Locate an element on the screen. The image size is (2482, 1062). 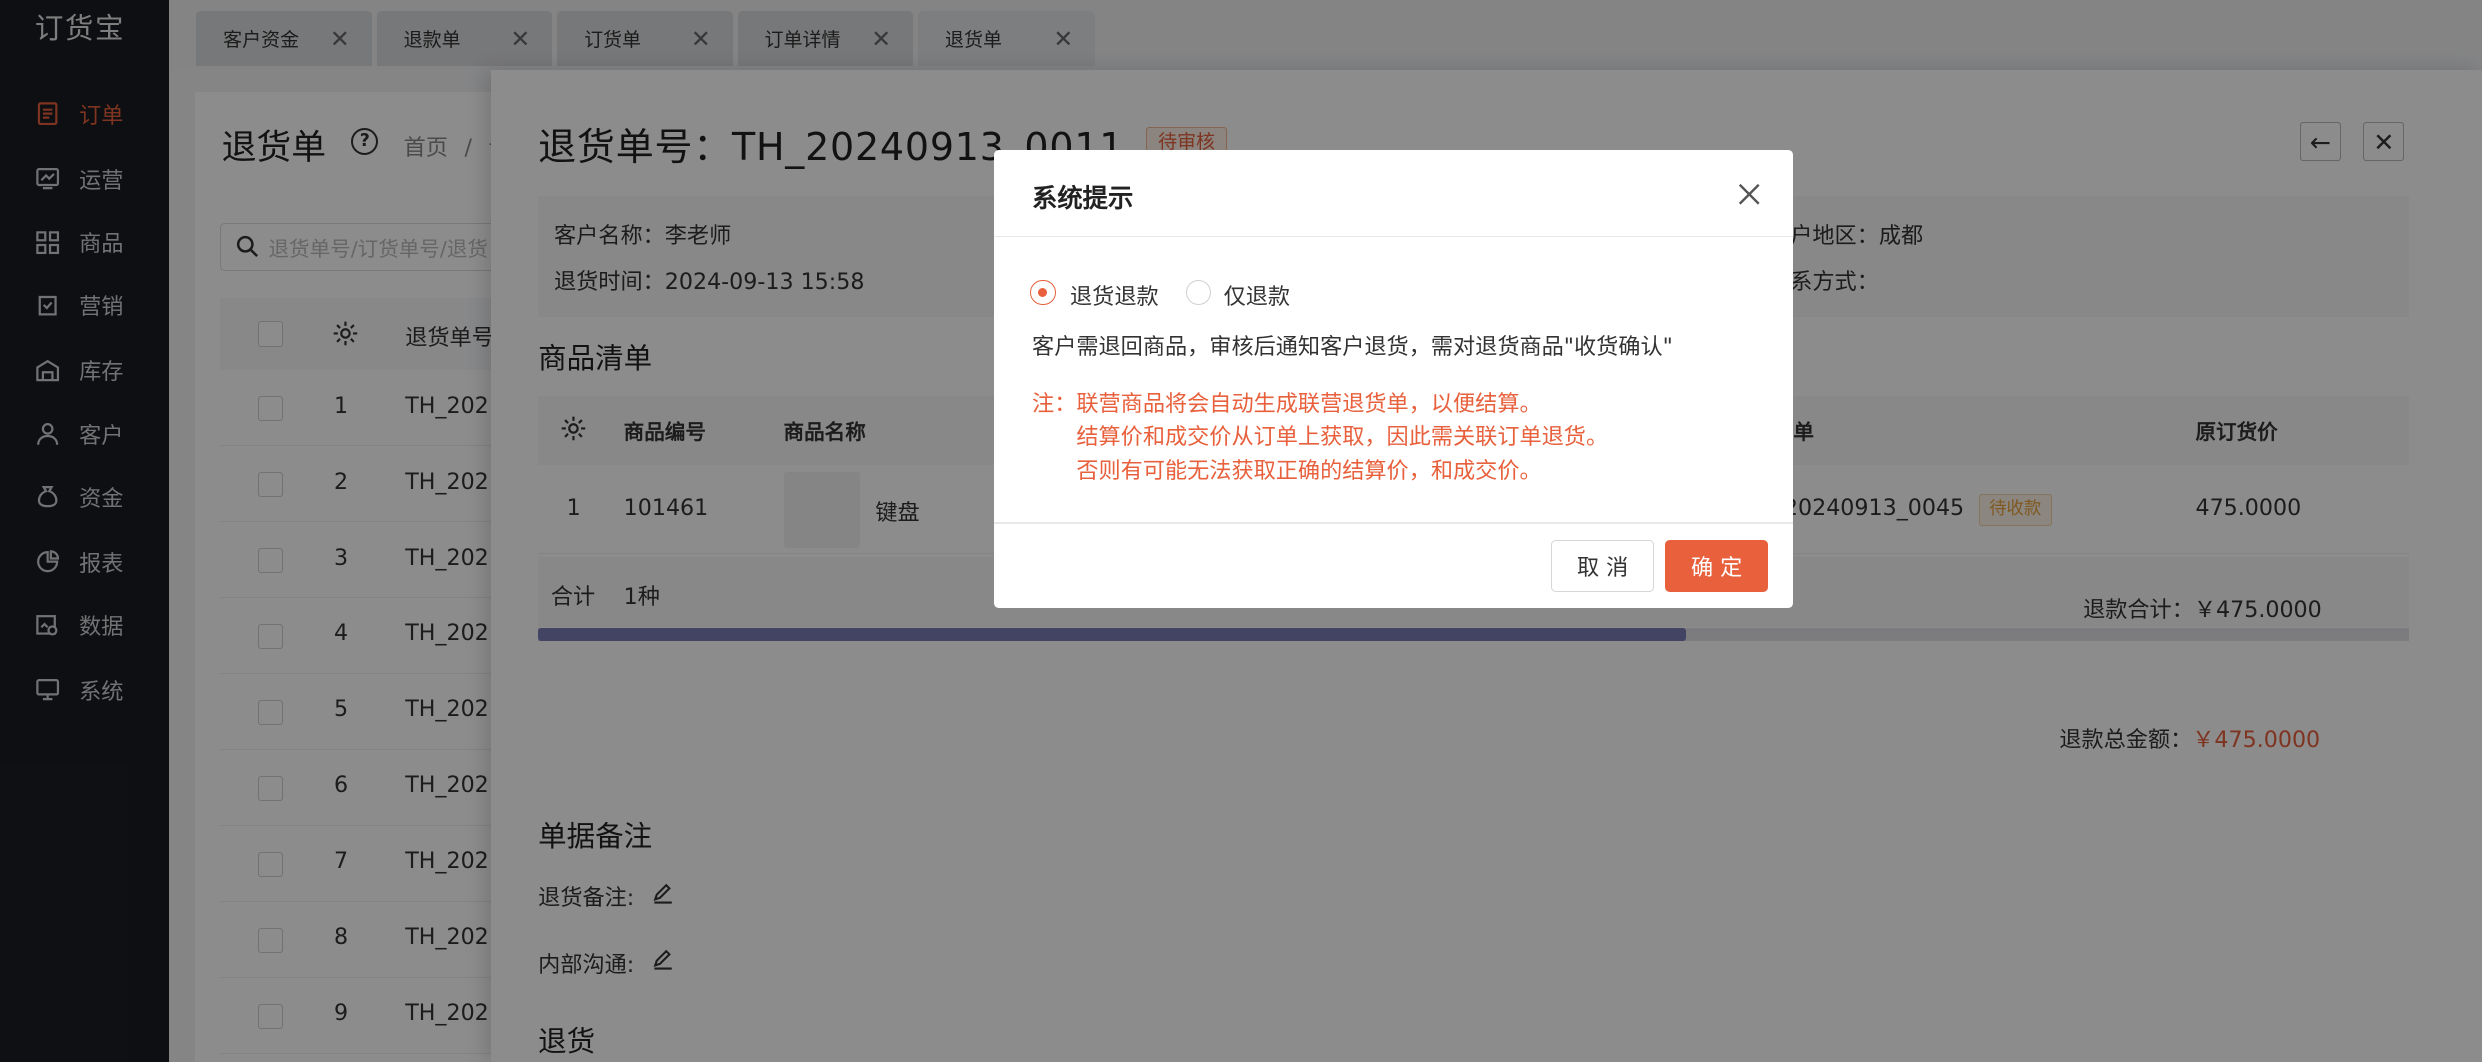
confirm-button: 确 定 is located at coordinates (1717, 565).